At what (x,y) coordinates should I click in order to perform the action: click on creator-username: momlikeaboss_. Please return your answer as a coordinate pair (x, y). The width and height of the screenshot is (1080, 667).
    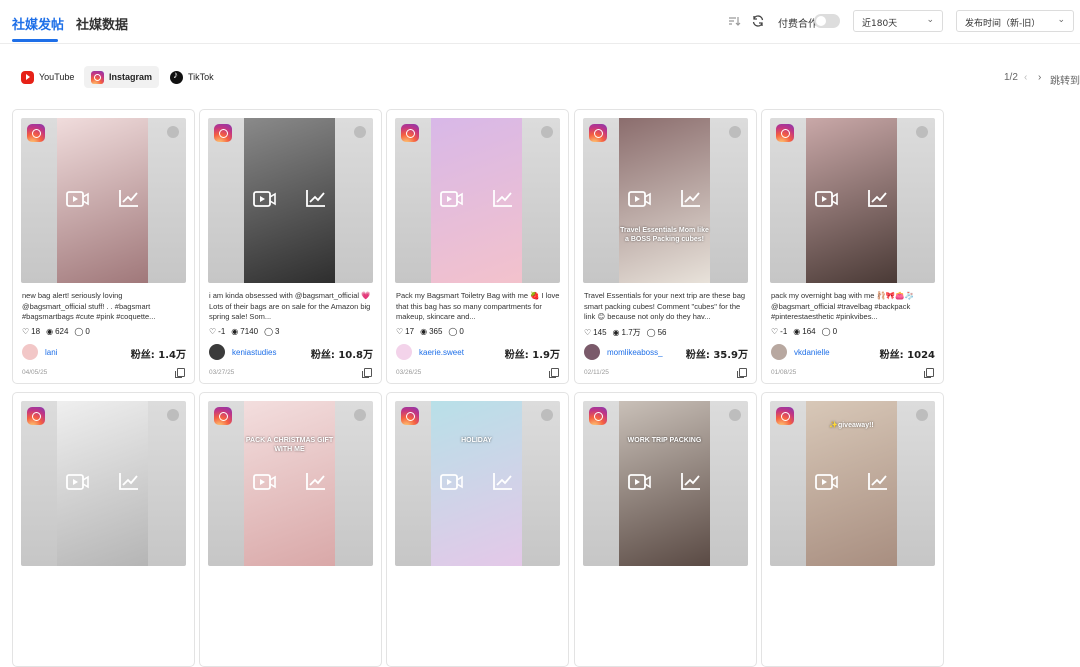
    Looking at the image, I should click on (635, 352).